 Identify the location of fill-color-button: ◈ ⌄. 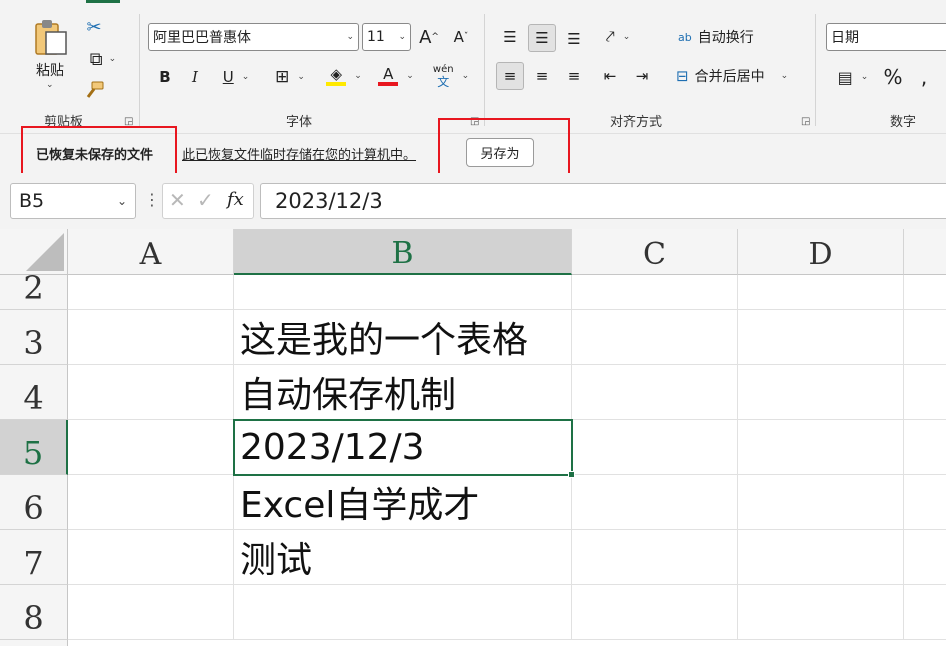
(344, 76).